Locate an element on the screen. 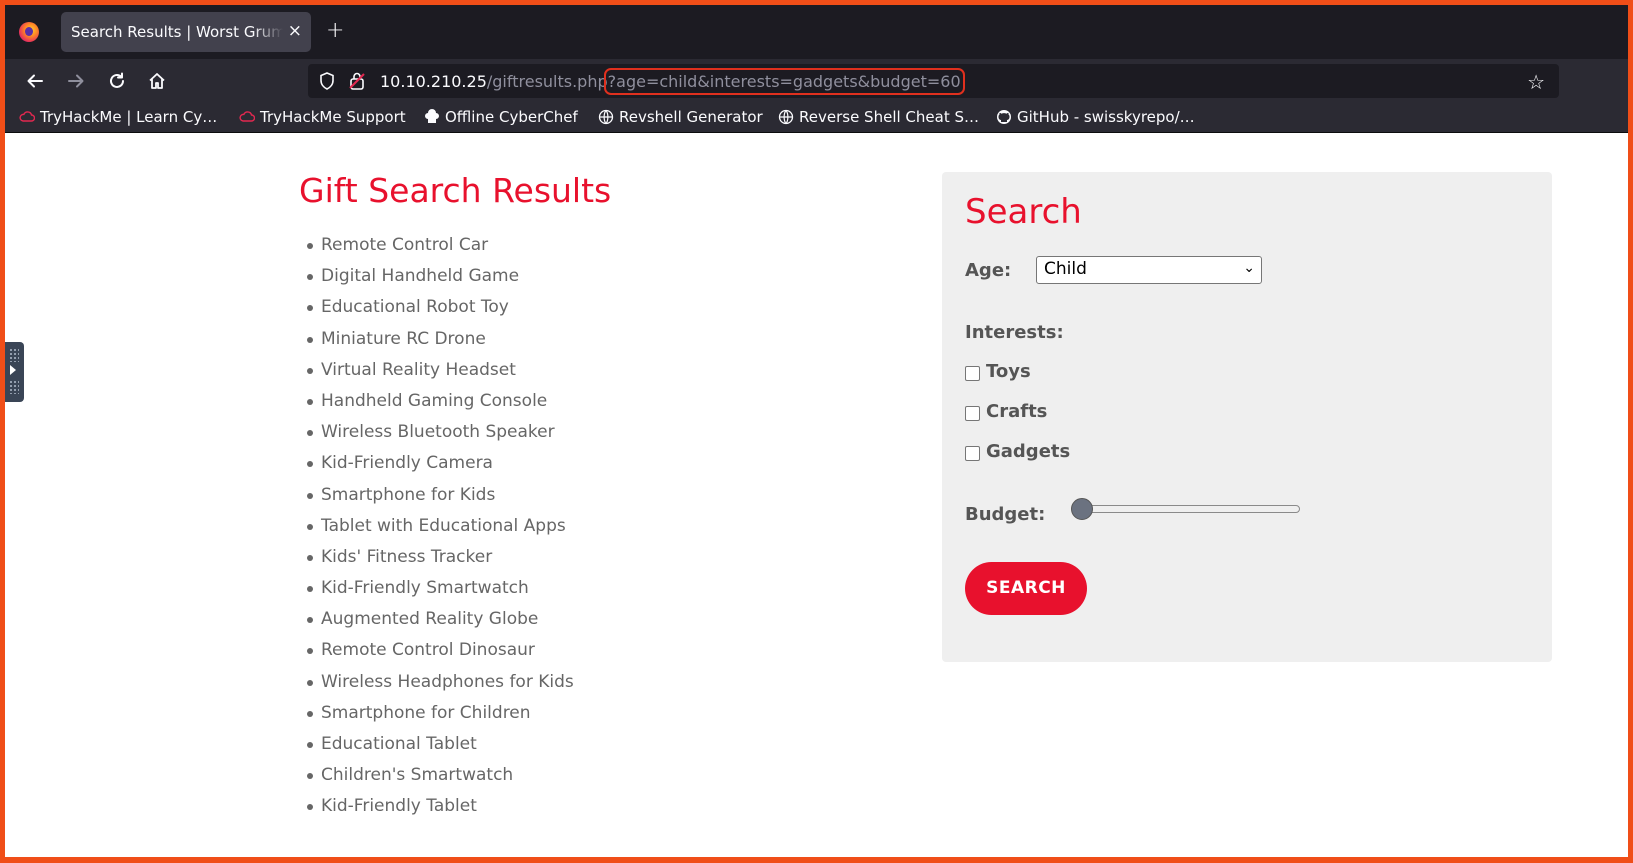  active-tab: Search Results | Worst Grum × is located at coordinates (186, 32).